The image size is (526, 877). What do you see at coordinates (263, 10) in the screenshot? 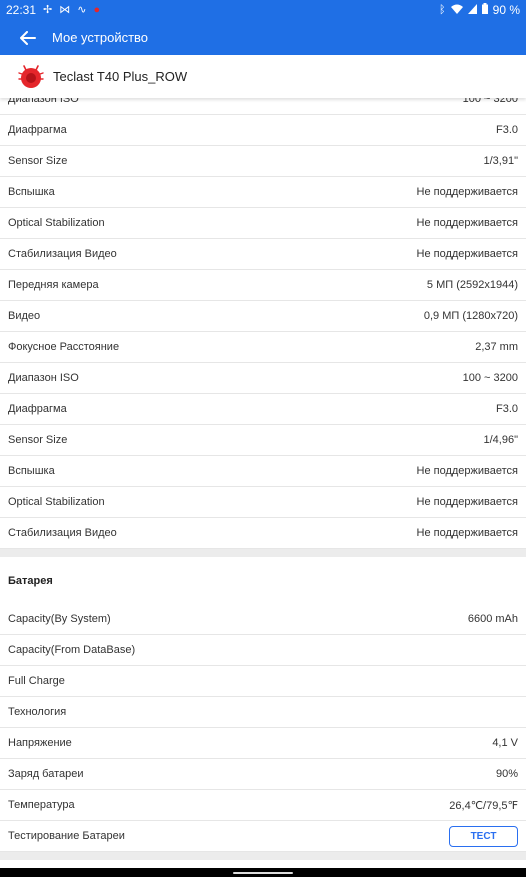
I see `status-bar: 22:31 ✢ ⋈ ∿ ● ᛒ 90 %` at bounding box center [263, 10].